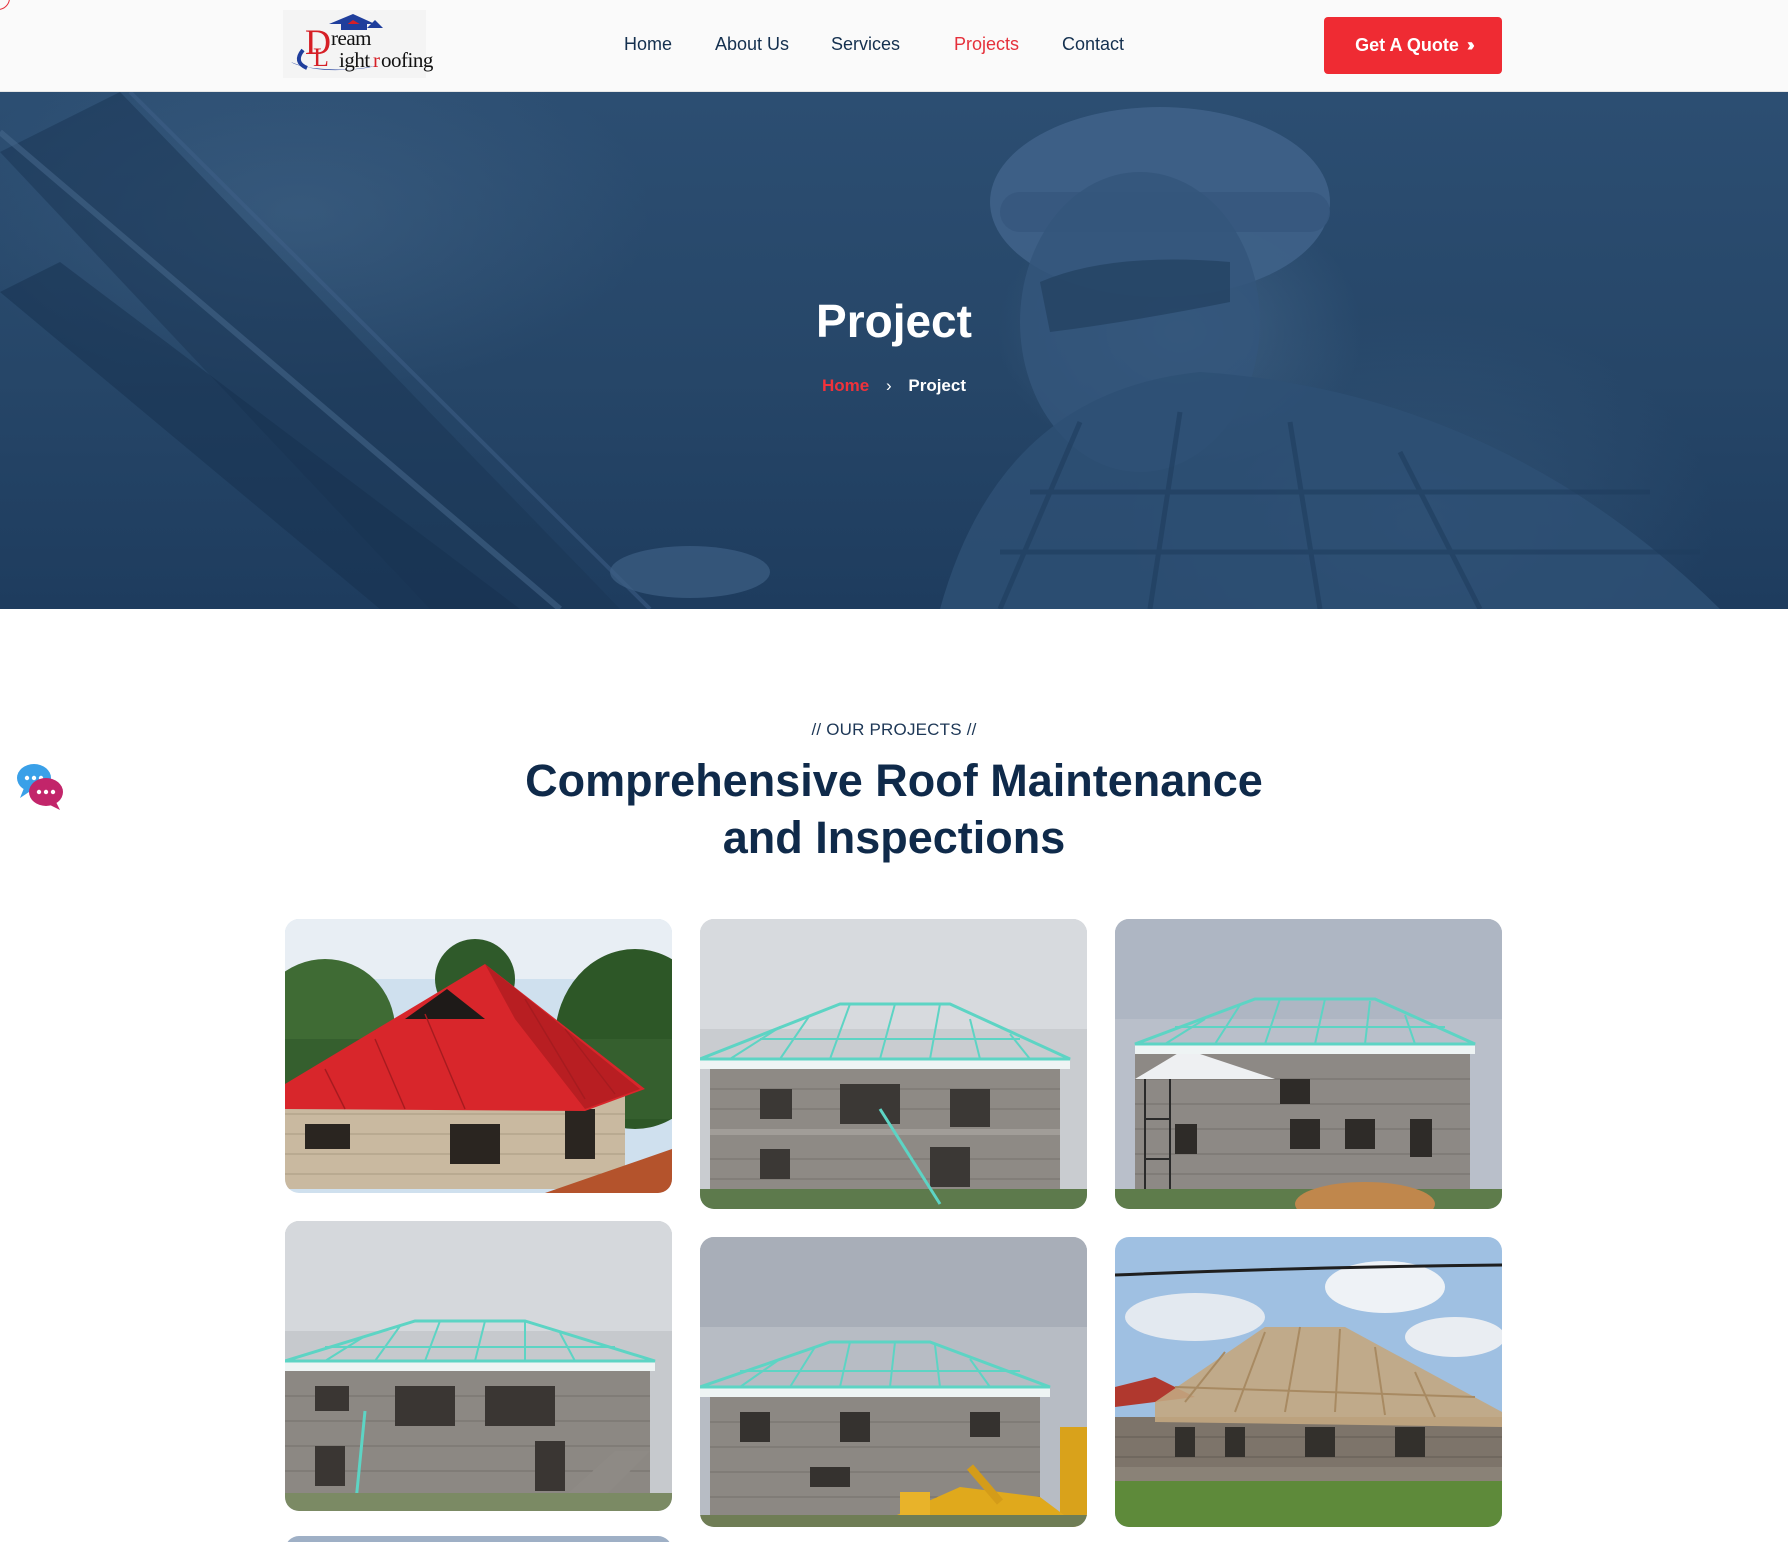  What do you see at coordinates (321, 57) in the screenshot?
I see `svg-text: L` at bounding box center [321, 57].